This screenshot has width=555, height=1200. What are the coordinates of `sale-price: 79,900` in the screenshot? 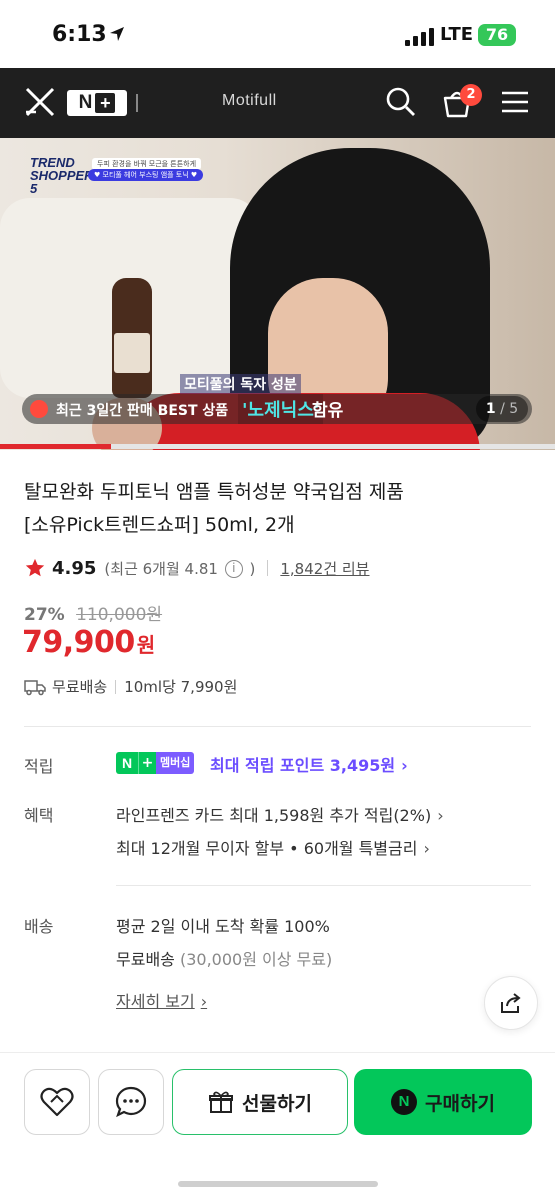 It's located at (78, 642).